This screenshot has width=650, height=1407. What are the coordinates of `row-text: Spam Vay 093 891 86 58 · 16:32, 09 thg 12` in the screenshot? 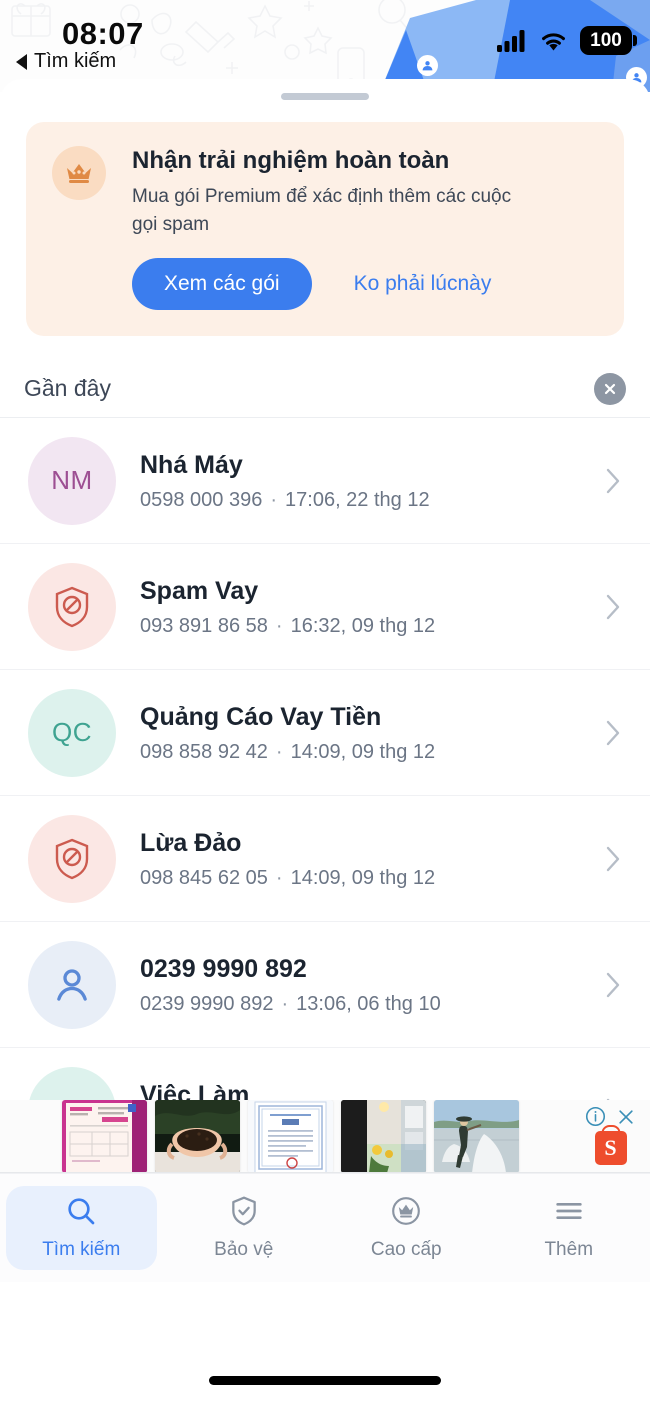 It's located at (369, 607).